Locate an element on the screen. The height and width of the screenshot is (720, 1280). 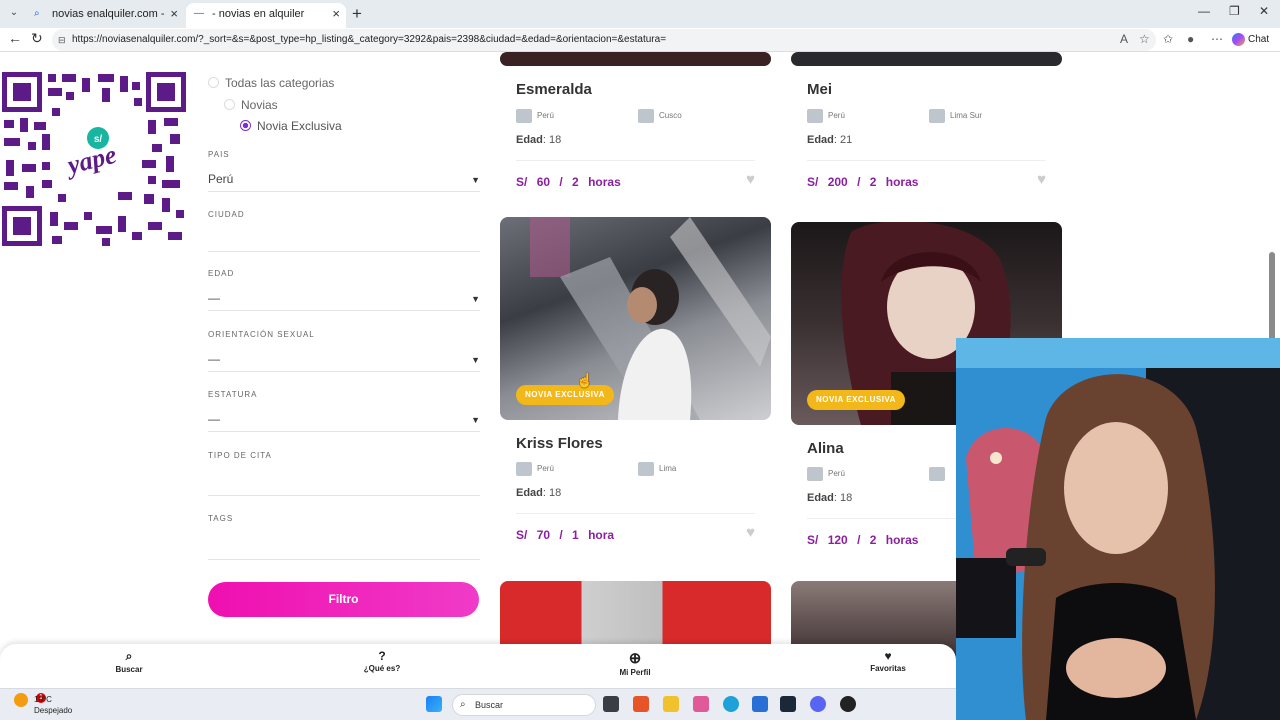
favorite-star-icon: ☆ is located at coordinates (1144, 39).